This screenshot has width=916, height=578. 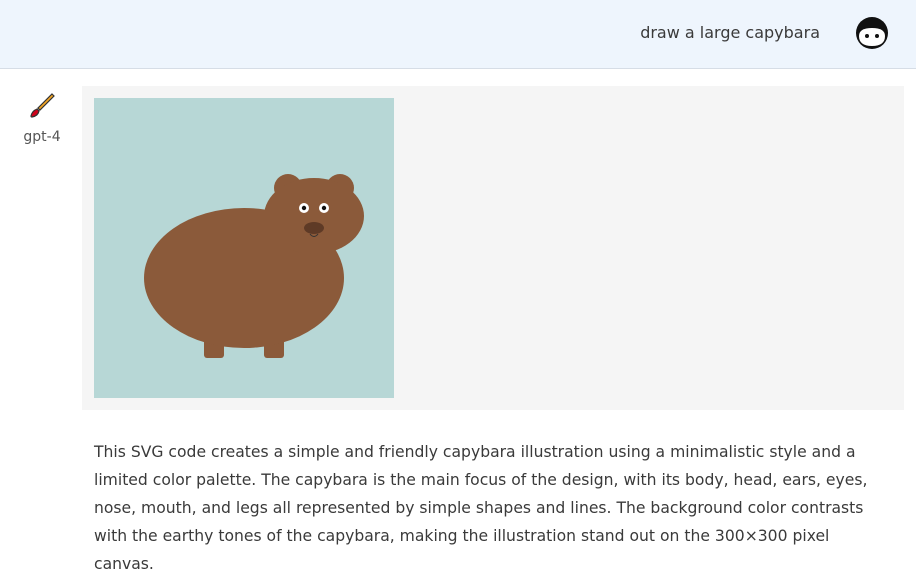 What do you see at coordinates (458, 34) in the screenshot?
I see `chat-header: draw a large capybara` at bounding box center [458, 34].